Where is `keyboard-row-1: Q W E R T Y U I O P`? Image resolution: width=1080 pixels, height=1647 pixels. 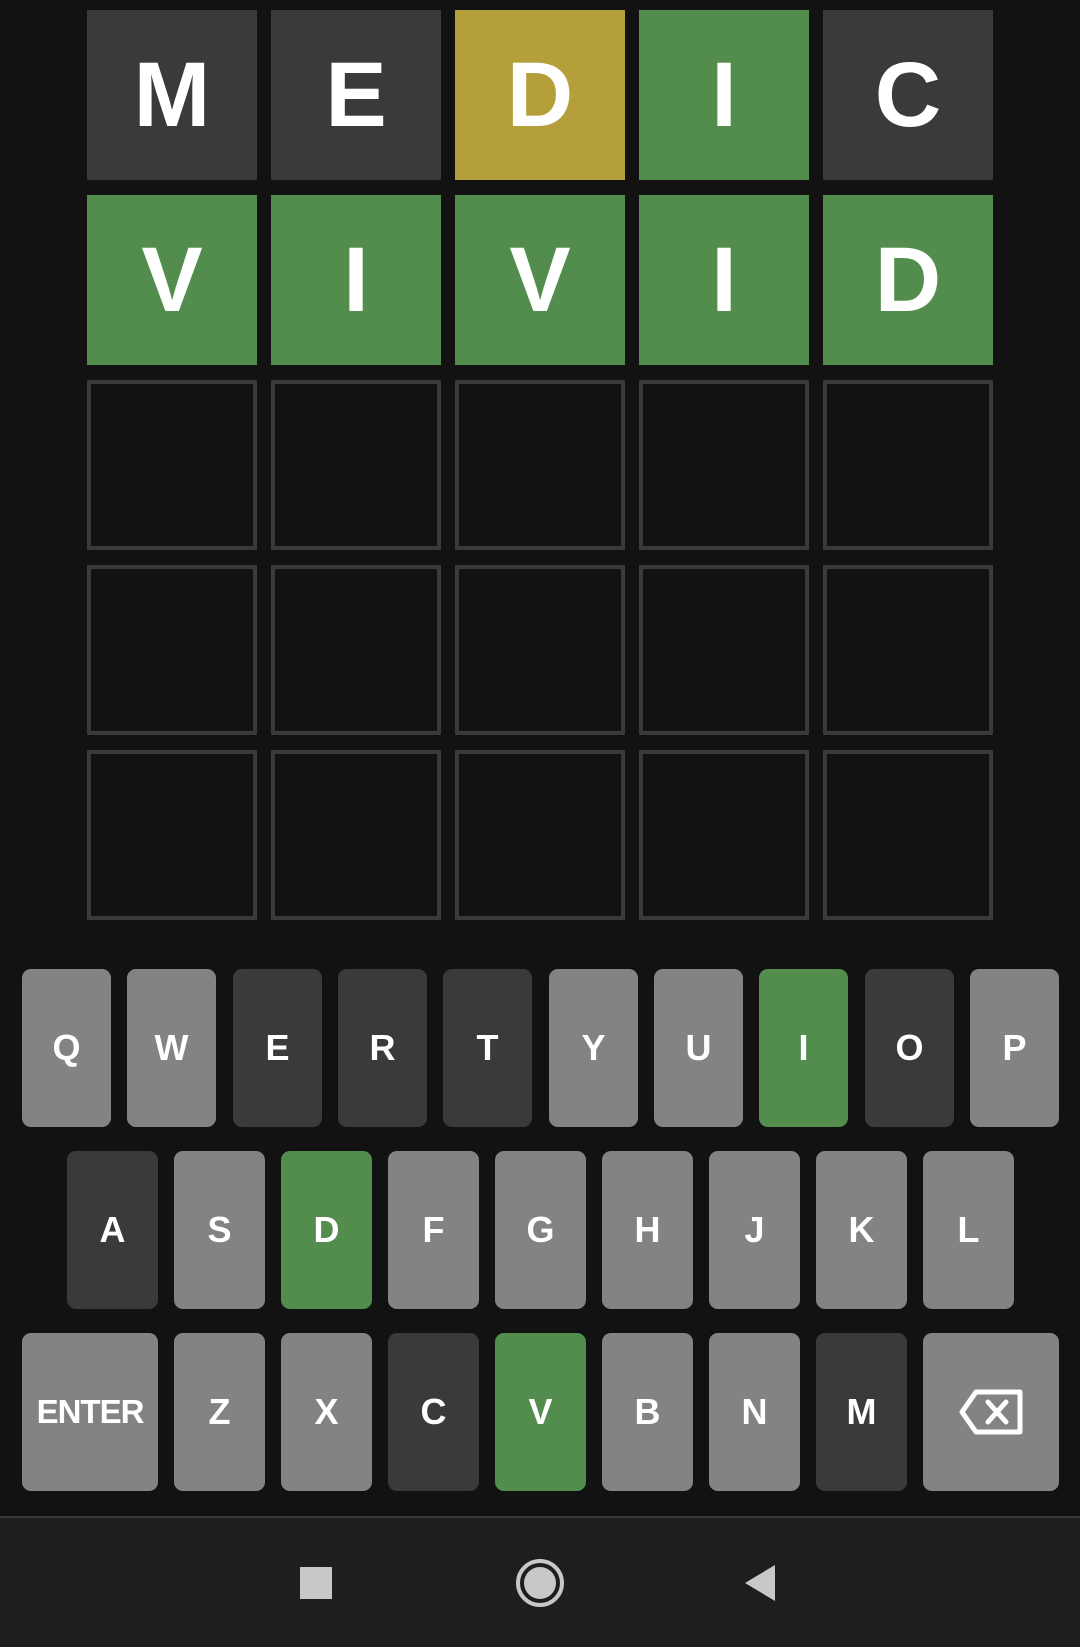
keyboard-row-1: Q W E R T Y U I O P is located at coordinates (540, 1048).